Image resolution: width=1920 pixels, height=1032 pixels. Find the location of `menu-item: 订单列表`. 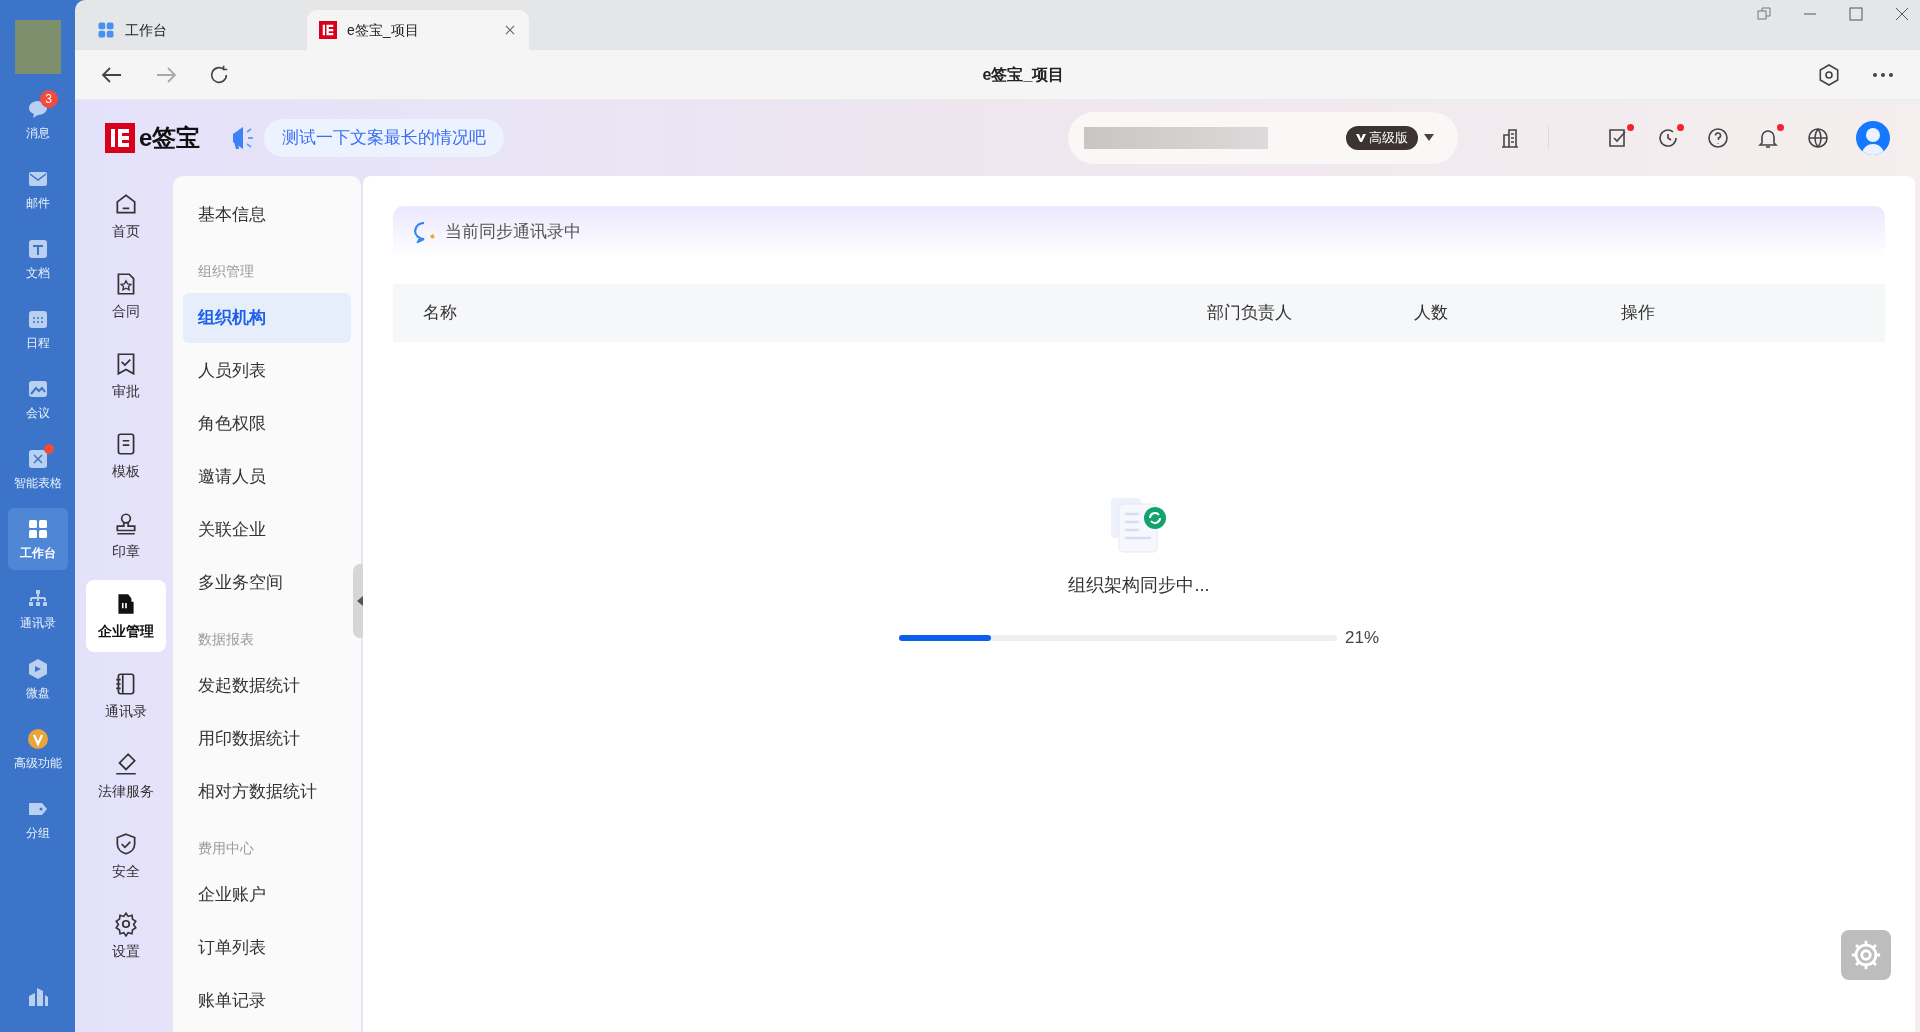

menu-item: 订单列表 is located at coordinates (267, 948).